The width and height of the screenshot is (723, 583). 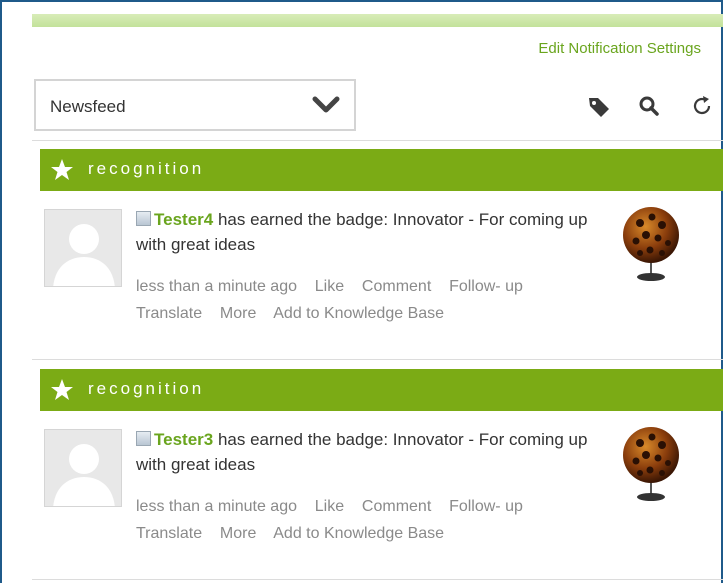 What do you see at coordinates (195, 105) in the screenshot?
I see `feed-filter-dropdown: Newsfeed` at bounding box center [195, 105].